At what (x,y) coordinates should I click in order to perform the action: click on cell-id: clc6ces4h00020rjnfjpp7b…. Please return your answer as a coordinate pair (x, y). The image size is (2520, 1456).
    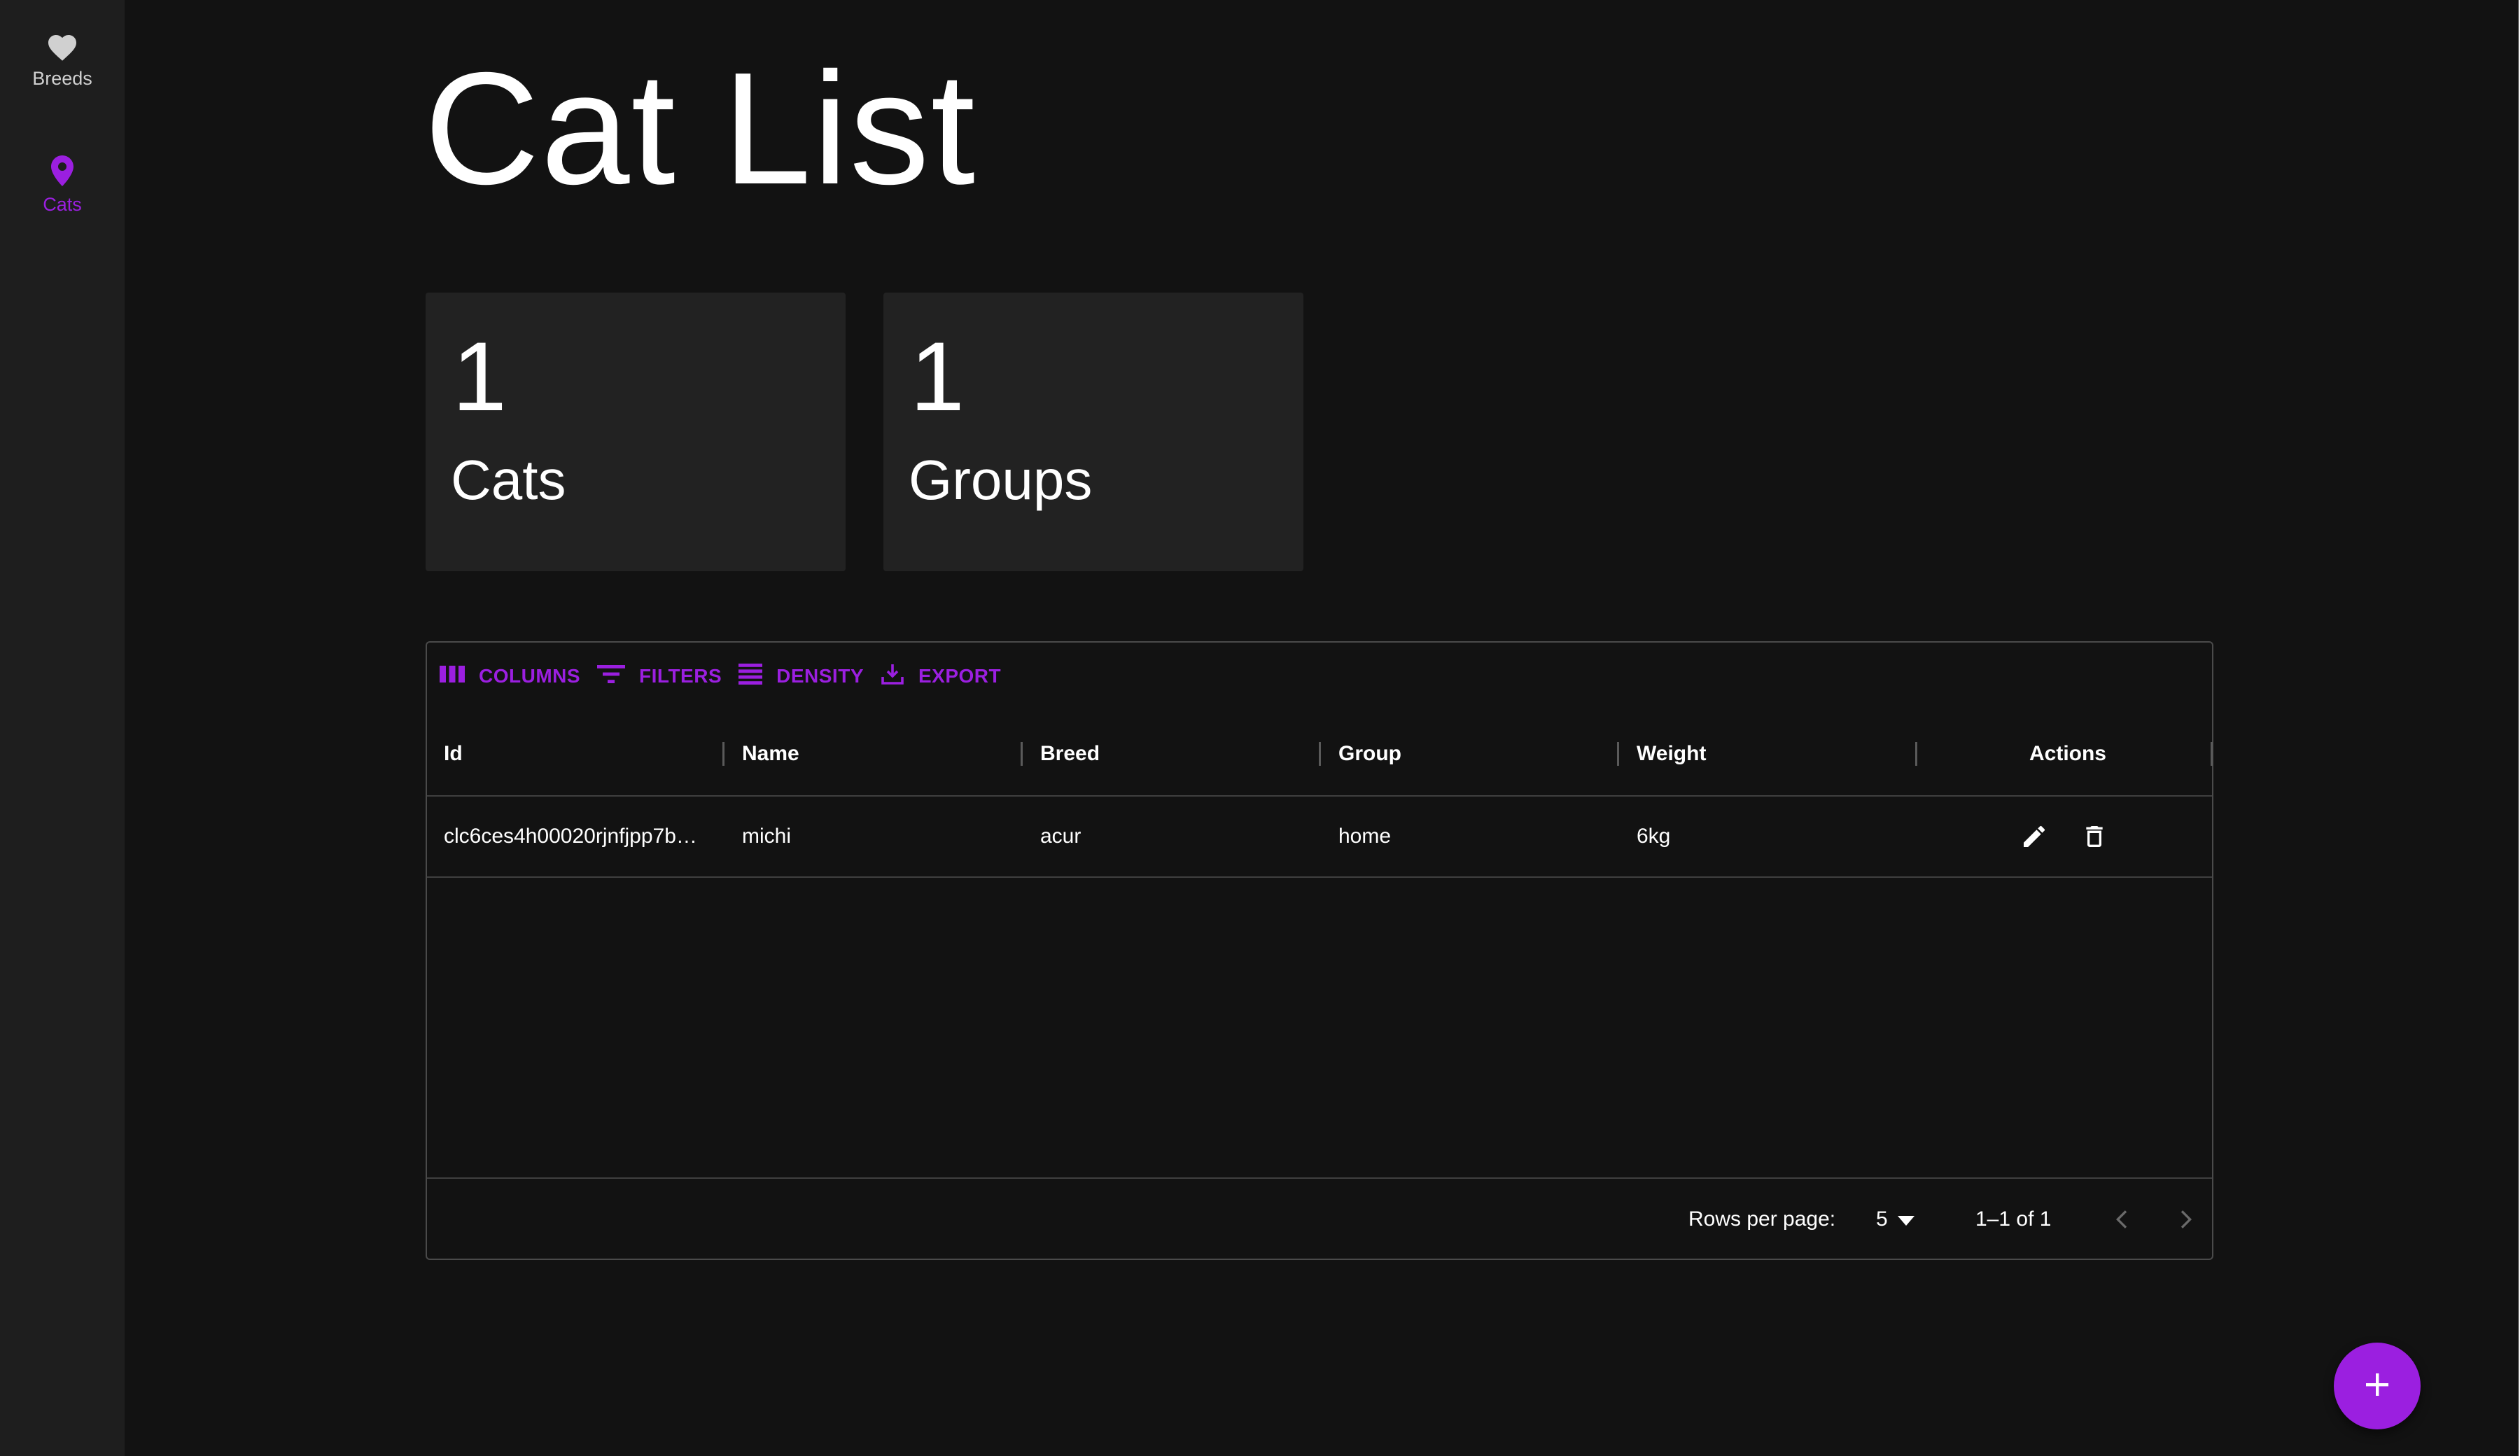
    Looking at the image, I should click on (570, 836).